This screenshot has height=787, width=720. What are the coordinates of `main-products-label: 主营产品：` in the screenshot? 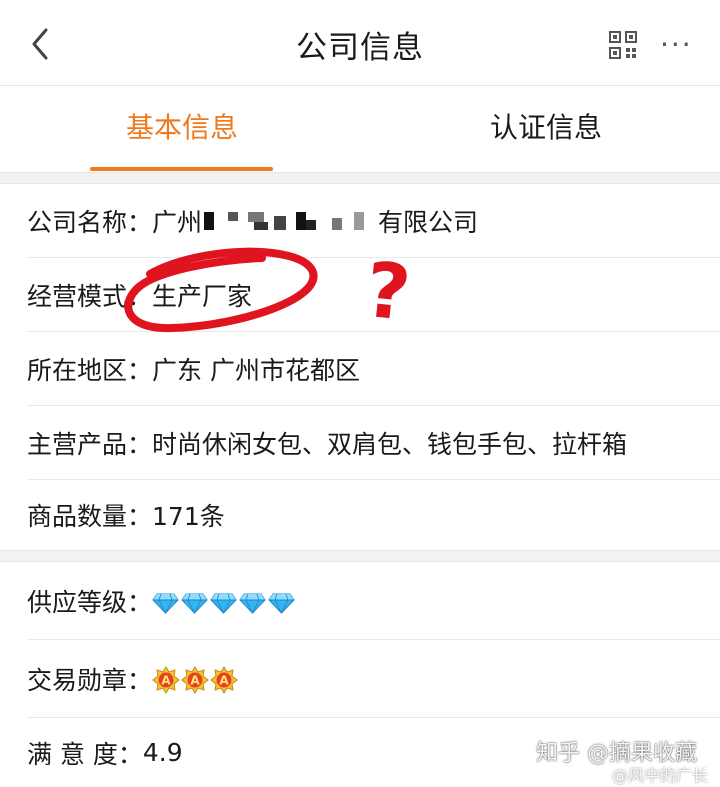 It's located at (90, 444).